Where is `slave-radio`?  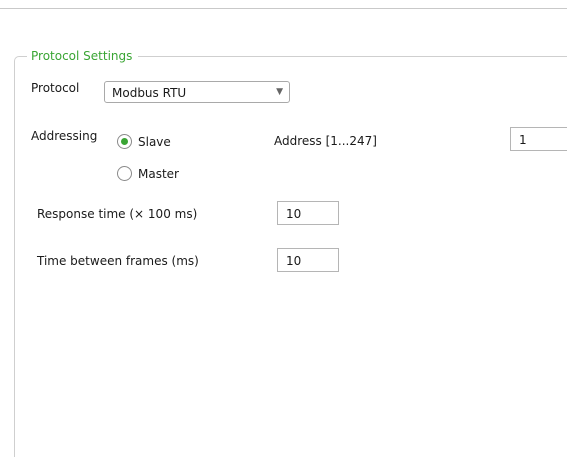
slave-radio is located at coordinates (124, 141).